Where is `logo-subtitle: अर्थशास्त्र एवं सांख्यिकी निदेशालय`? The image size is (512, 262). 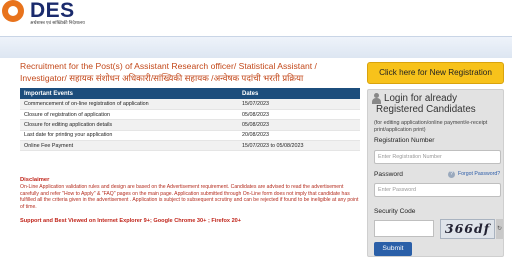
logo-subtitle: अर्थशास्त्र एवं सांख्यिकी निदेशालय is located at coordinates (57, 22).